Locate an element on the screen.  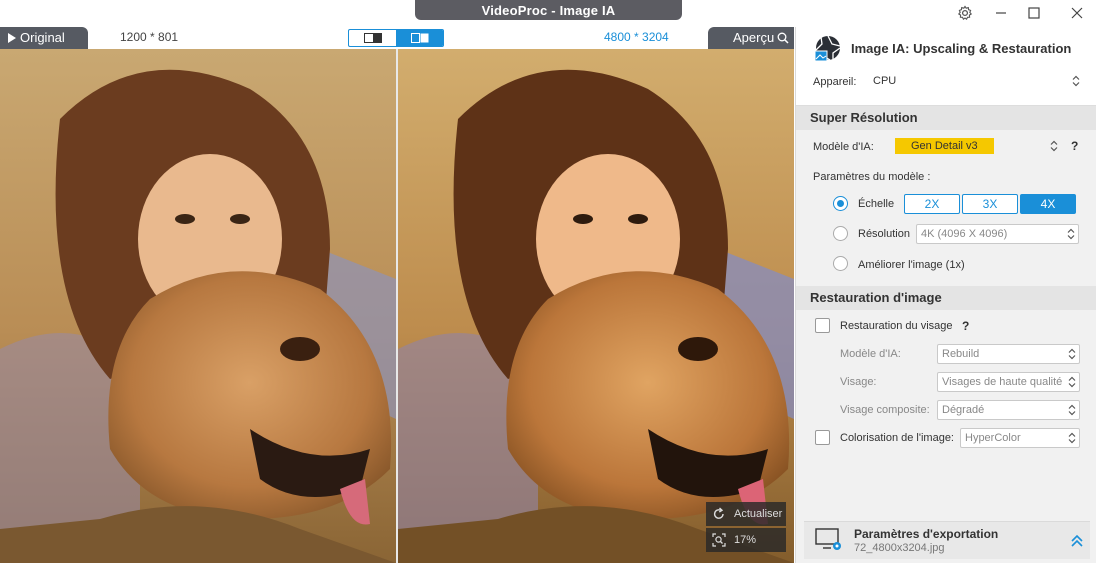
enhance-radio is located at coordinates (840, 263).